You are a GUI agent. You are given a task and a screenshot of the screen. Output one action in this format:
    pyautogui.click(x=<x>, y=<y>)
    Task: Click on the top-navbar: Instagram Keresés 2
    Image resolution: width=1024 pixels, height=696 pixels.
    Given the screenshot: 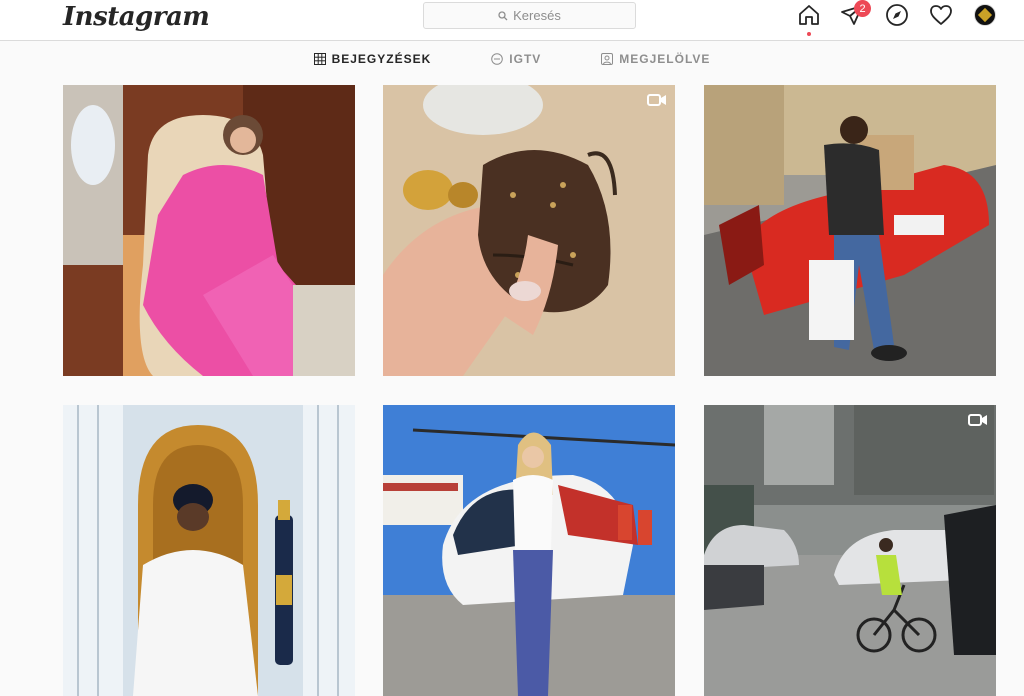 What is the action you would take?
    pyautogui.click(x=512, y=20)
    